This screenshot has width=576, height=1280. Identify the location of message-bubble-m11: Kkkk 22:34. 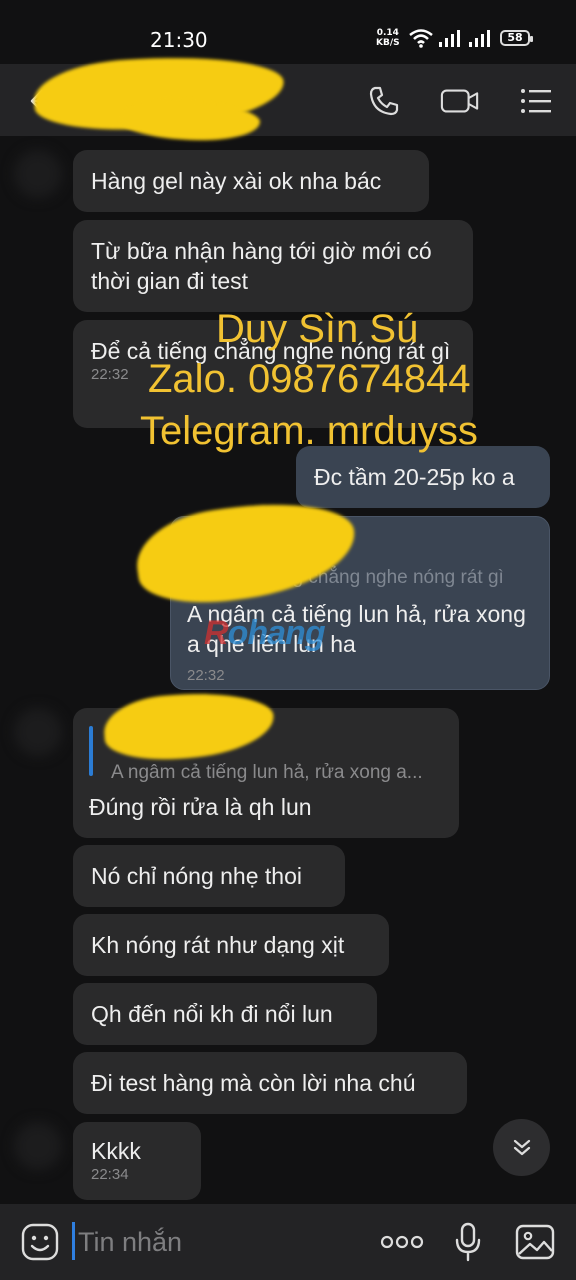
(137, 1161).